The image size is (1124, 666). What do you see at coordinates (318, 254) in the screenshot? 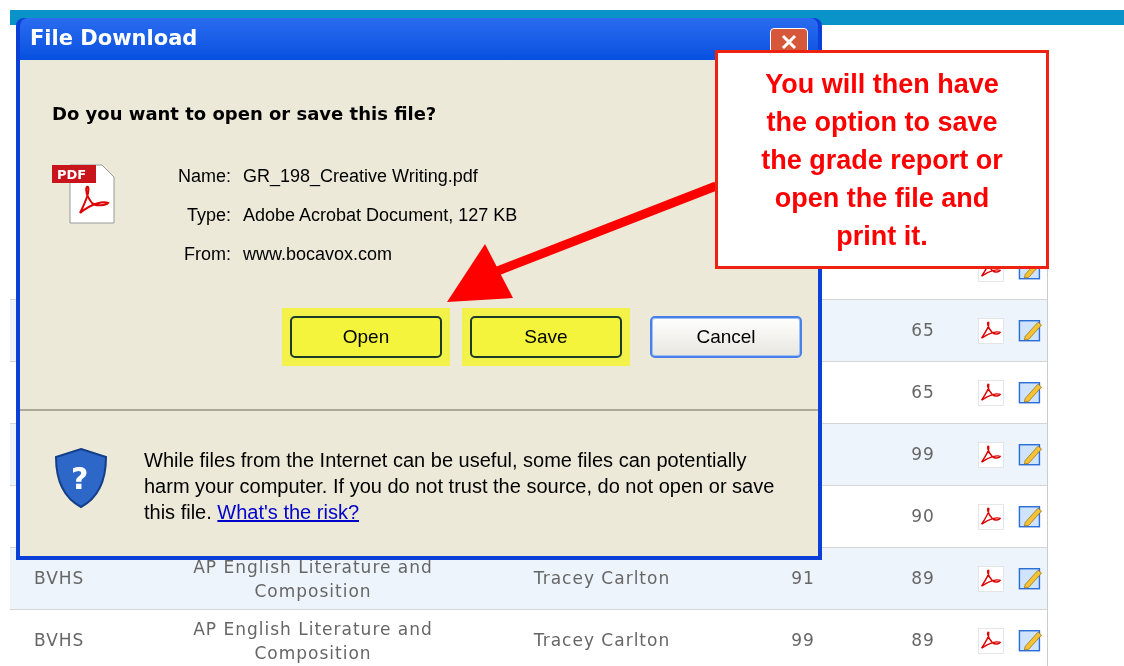
I see `field-value: www.bocavox.com` at bounding box center [318, 254].